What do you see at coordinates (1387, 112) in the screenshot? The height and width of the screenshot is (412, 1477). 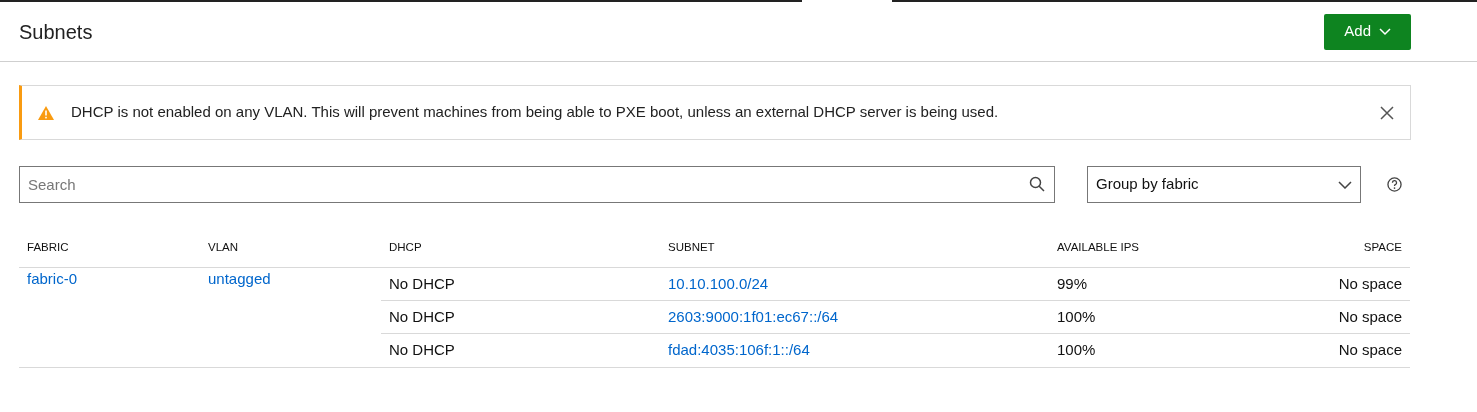 I see `close-icon` at bounding box center [1387, 112].